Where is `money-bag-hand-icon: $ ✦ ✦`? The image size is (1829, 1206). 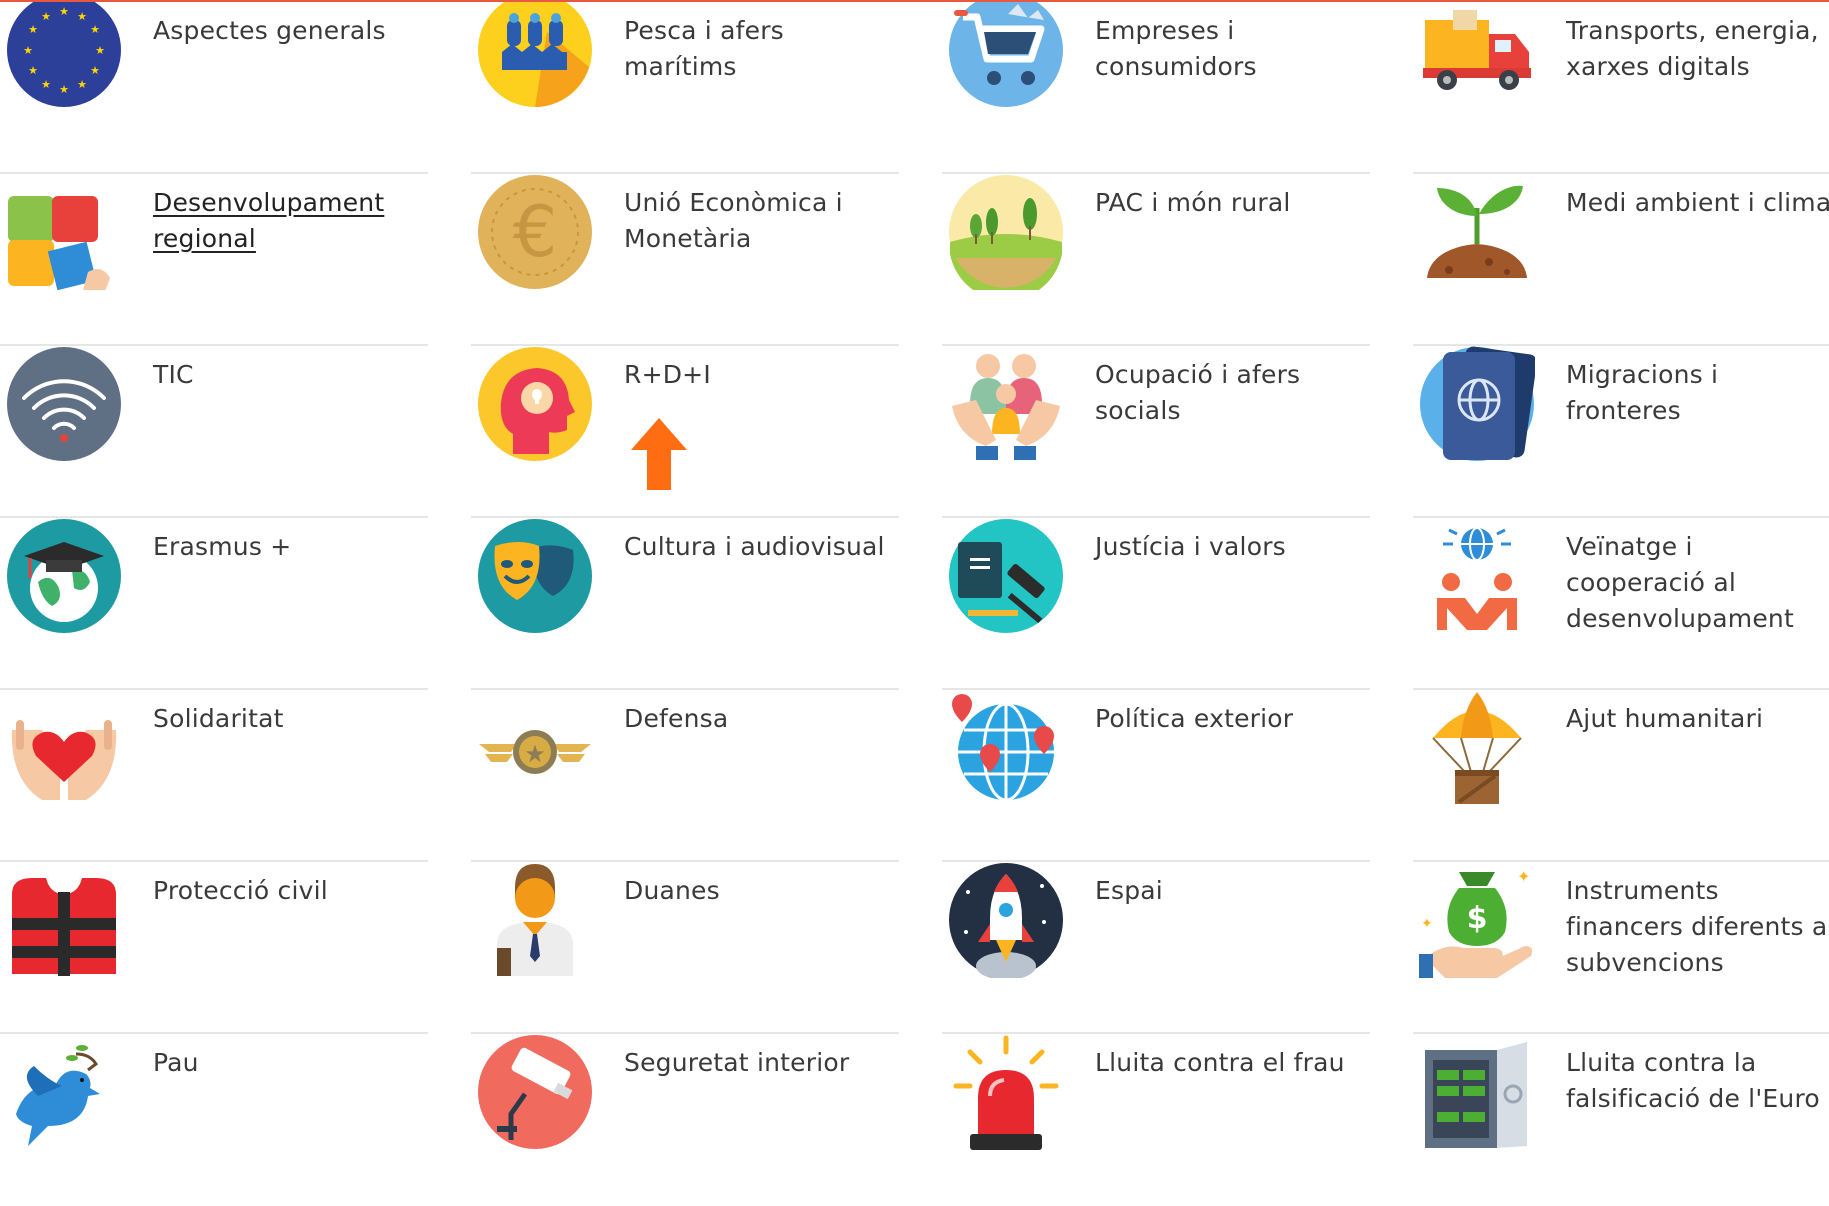 money-bag-hand-icon: $ ✦ ✦ is located at coordinates (1476, 922).